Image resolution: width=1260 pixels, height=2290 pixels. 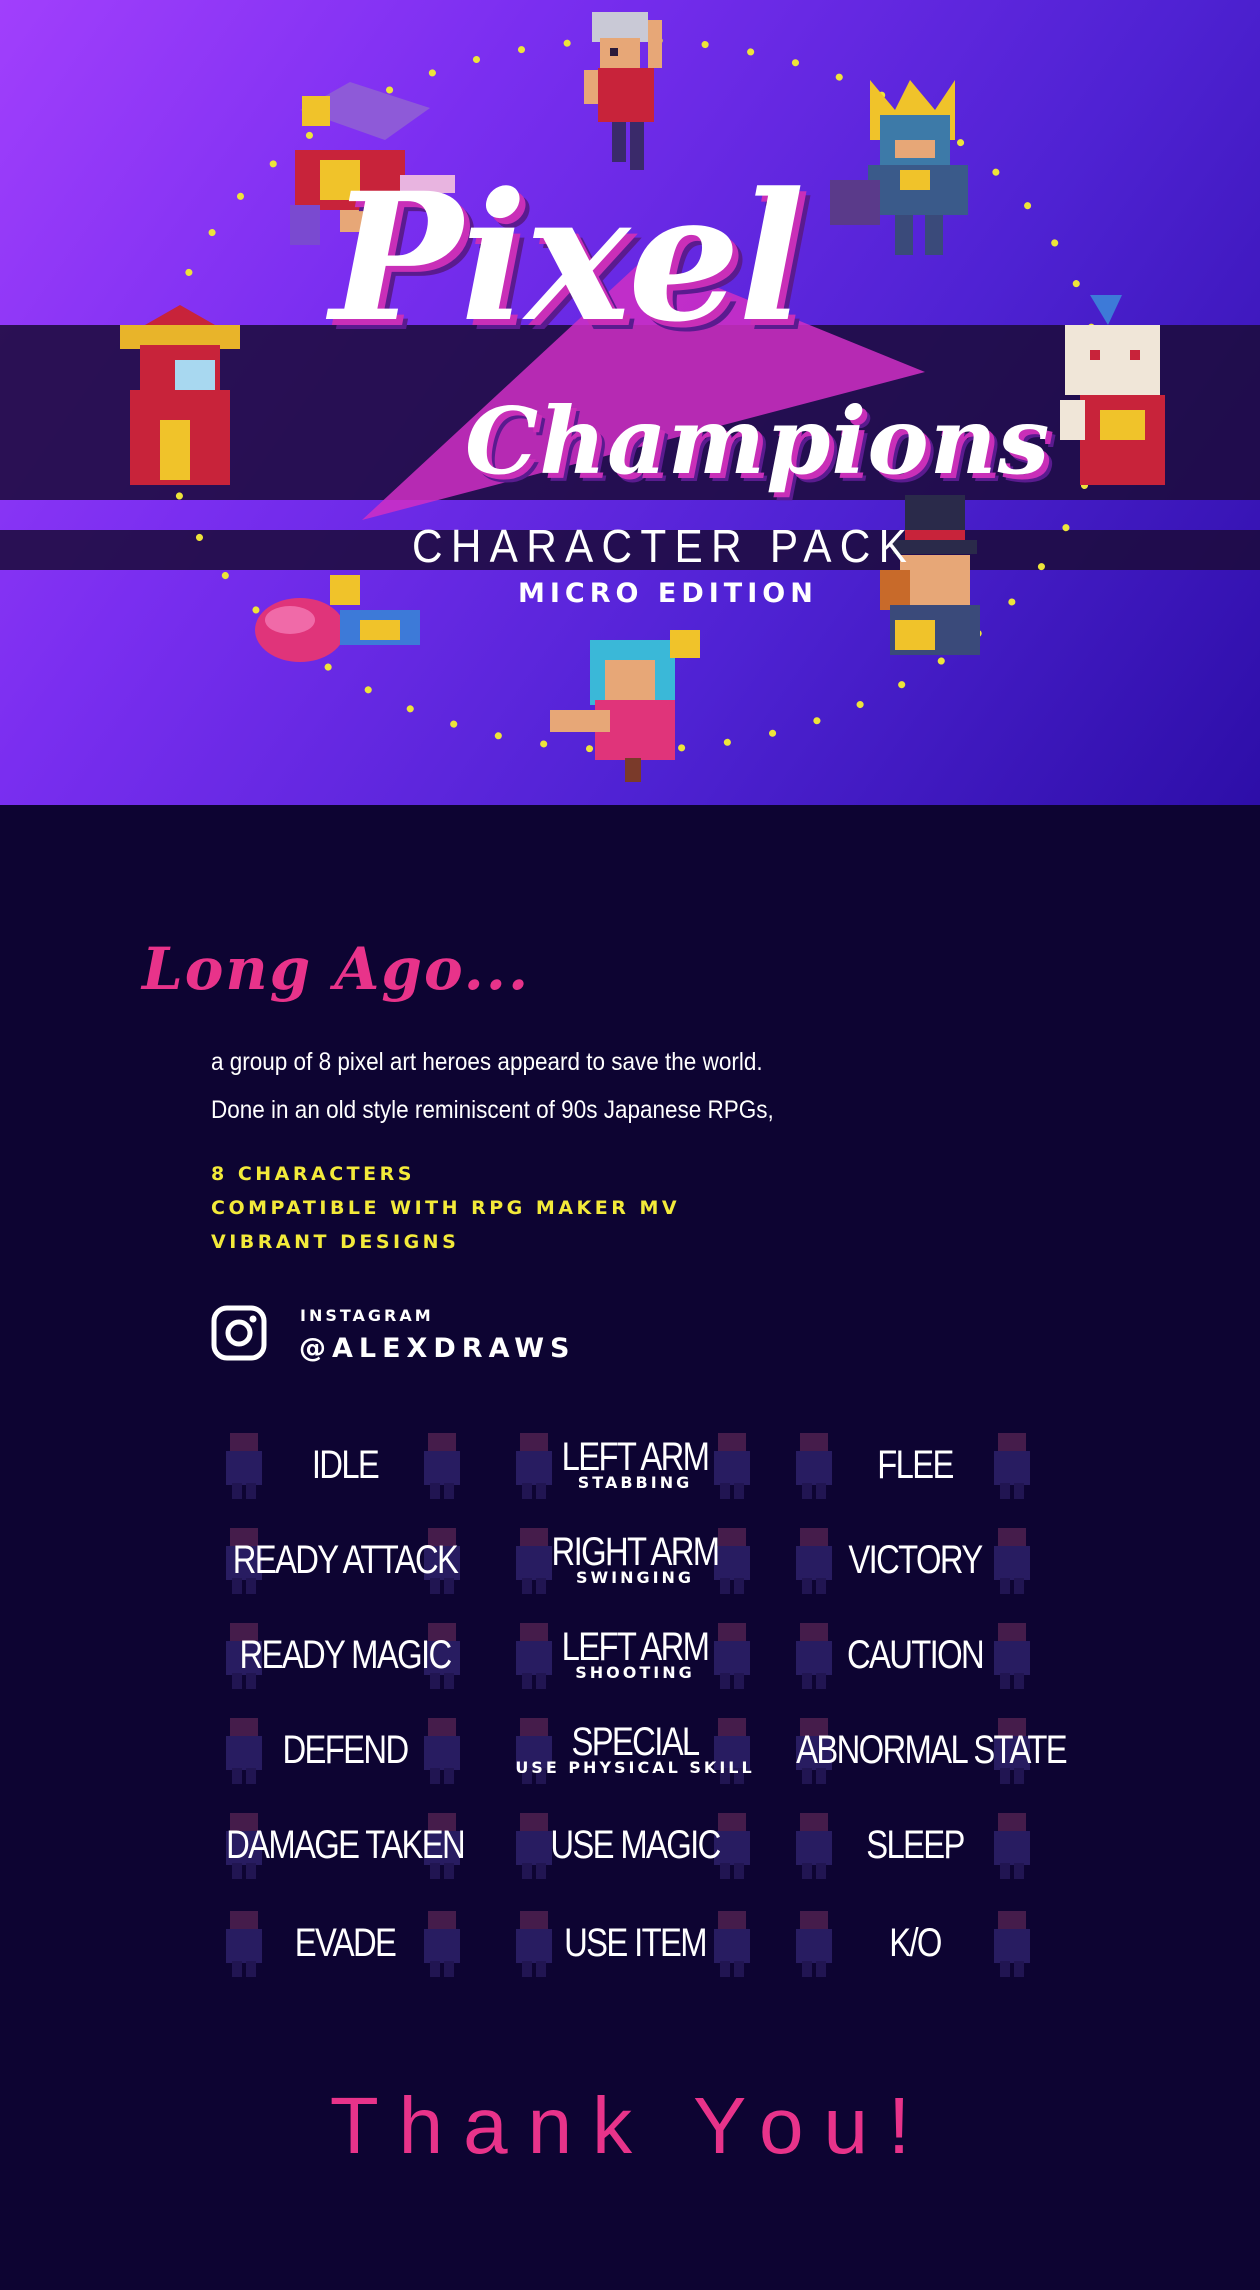 I want to click on action-label: USE ITEM, so click(x=635, y=1943).